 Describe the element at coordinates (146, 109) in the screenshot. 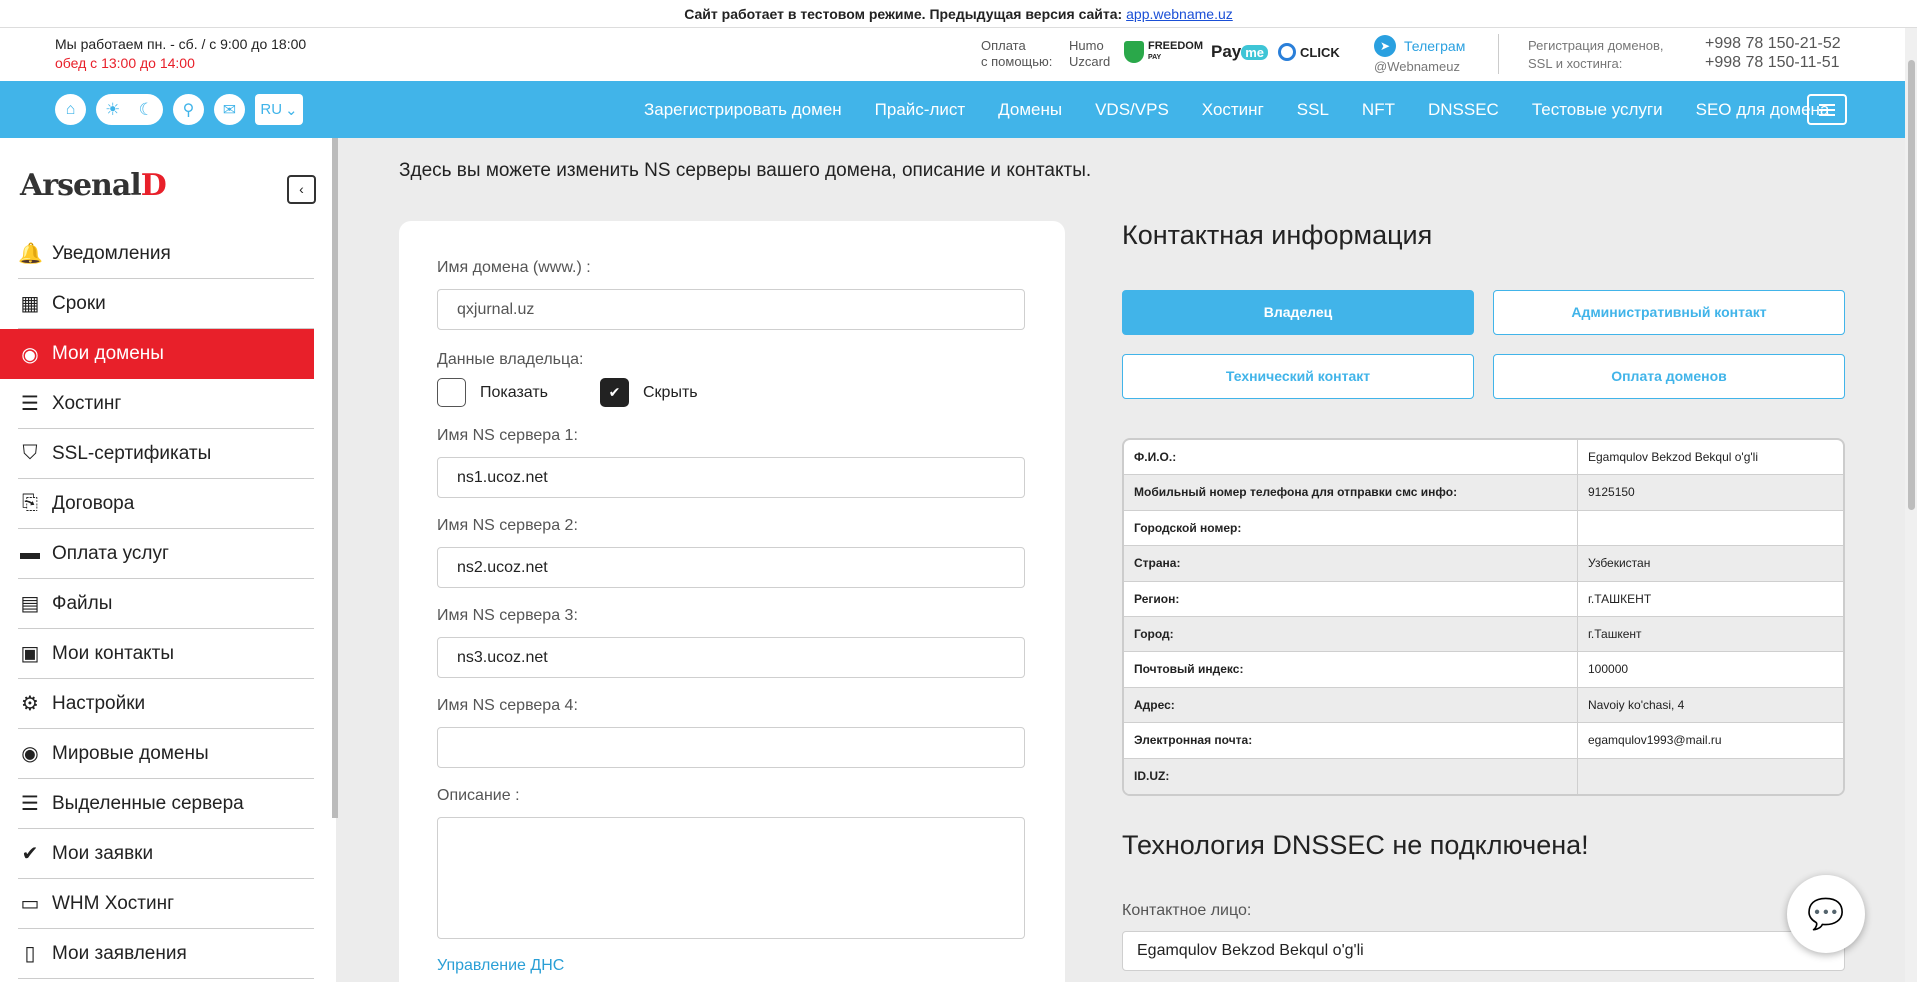

I see `moon-icon: ☾` at that location.